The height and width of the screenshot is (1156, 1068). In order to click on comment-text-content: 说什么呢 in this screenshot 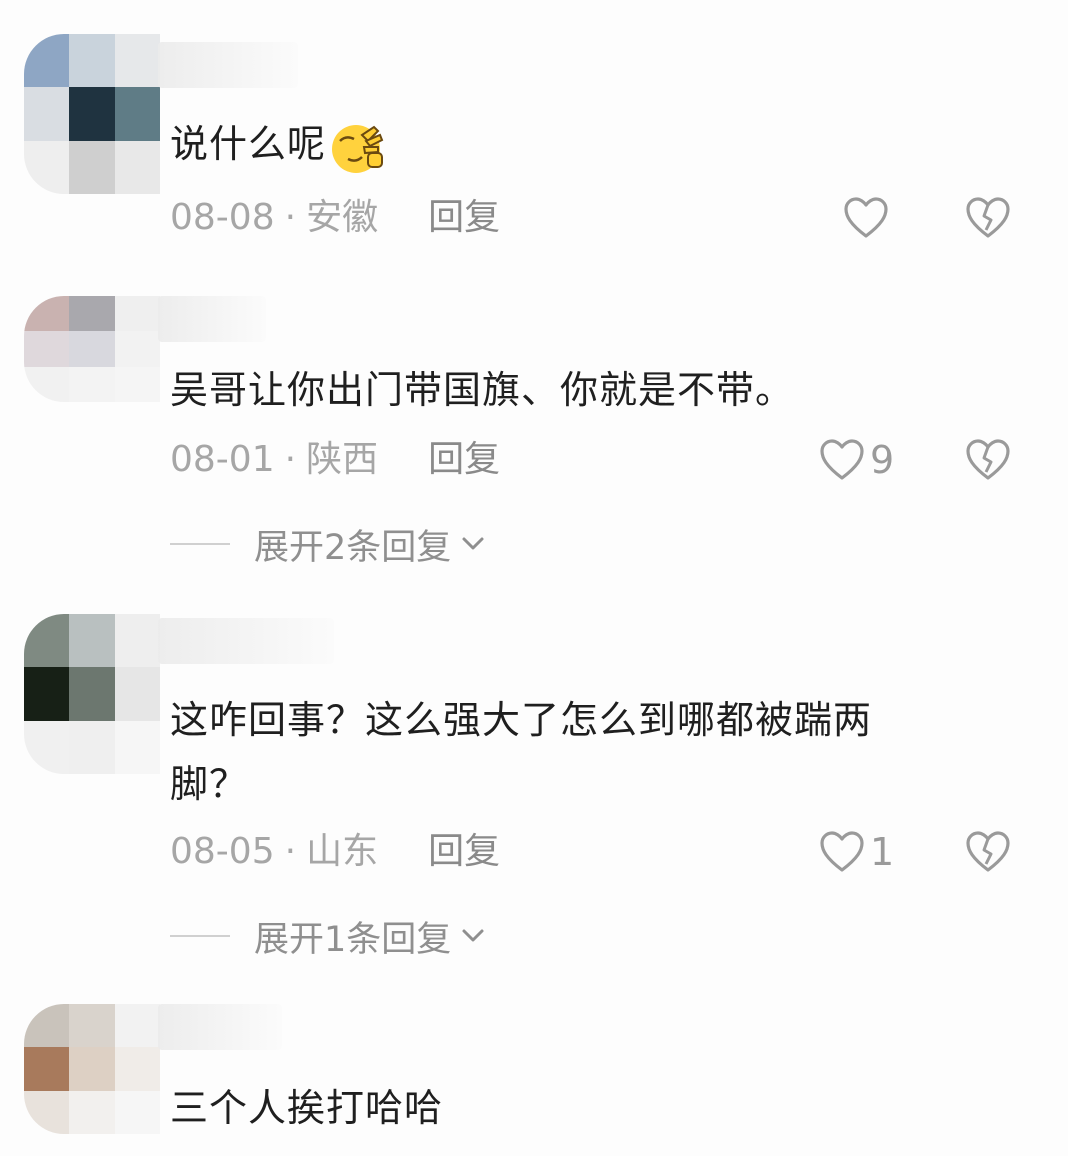, I will do `click(248, 144)`.